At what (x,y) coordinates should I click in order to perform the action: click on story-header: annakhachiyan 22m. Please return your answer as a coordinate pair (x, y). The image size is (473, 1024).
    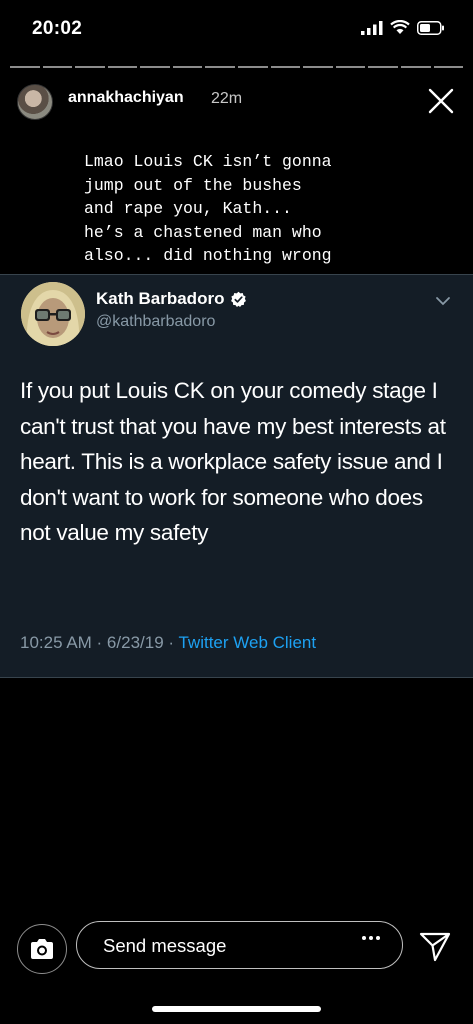
    Looking at the image, I should click on (236, 103).